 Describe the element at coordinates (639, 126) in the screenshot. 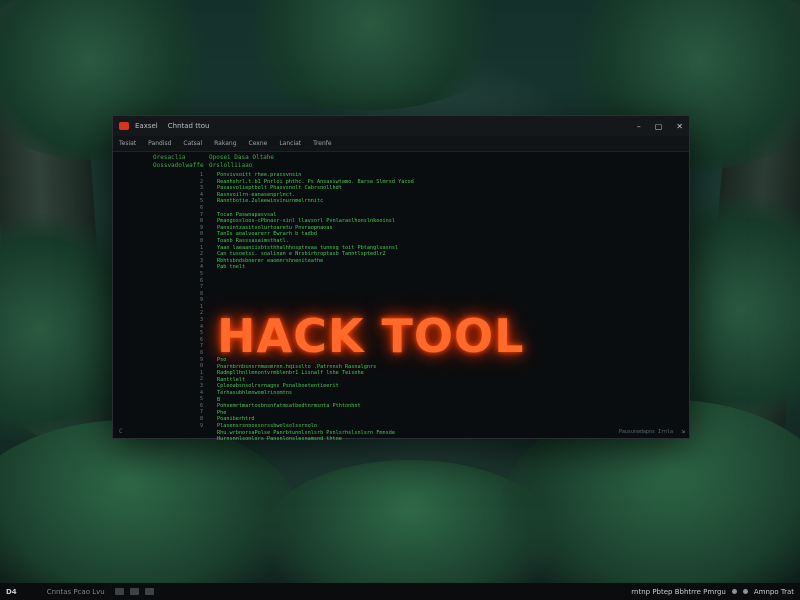

I see `minimize-icon: –` at that location.